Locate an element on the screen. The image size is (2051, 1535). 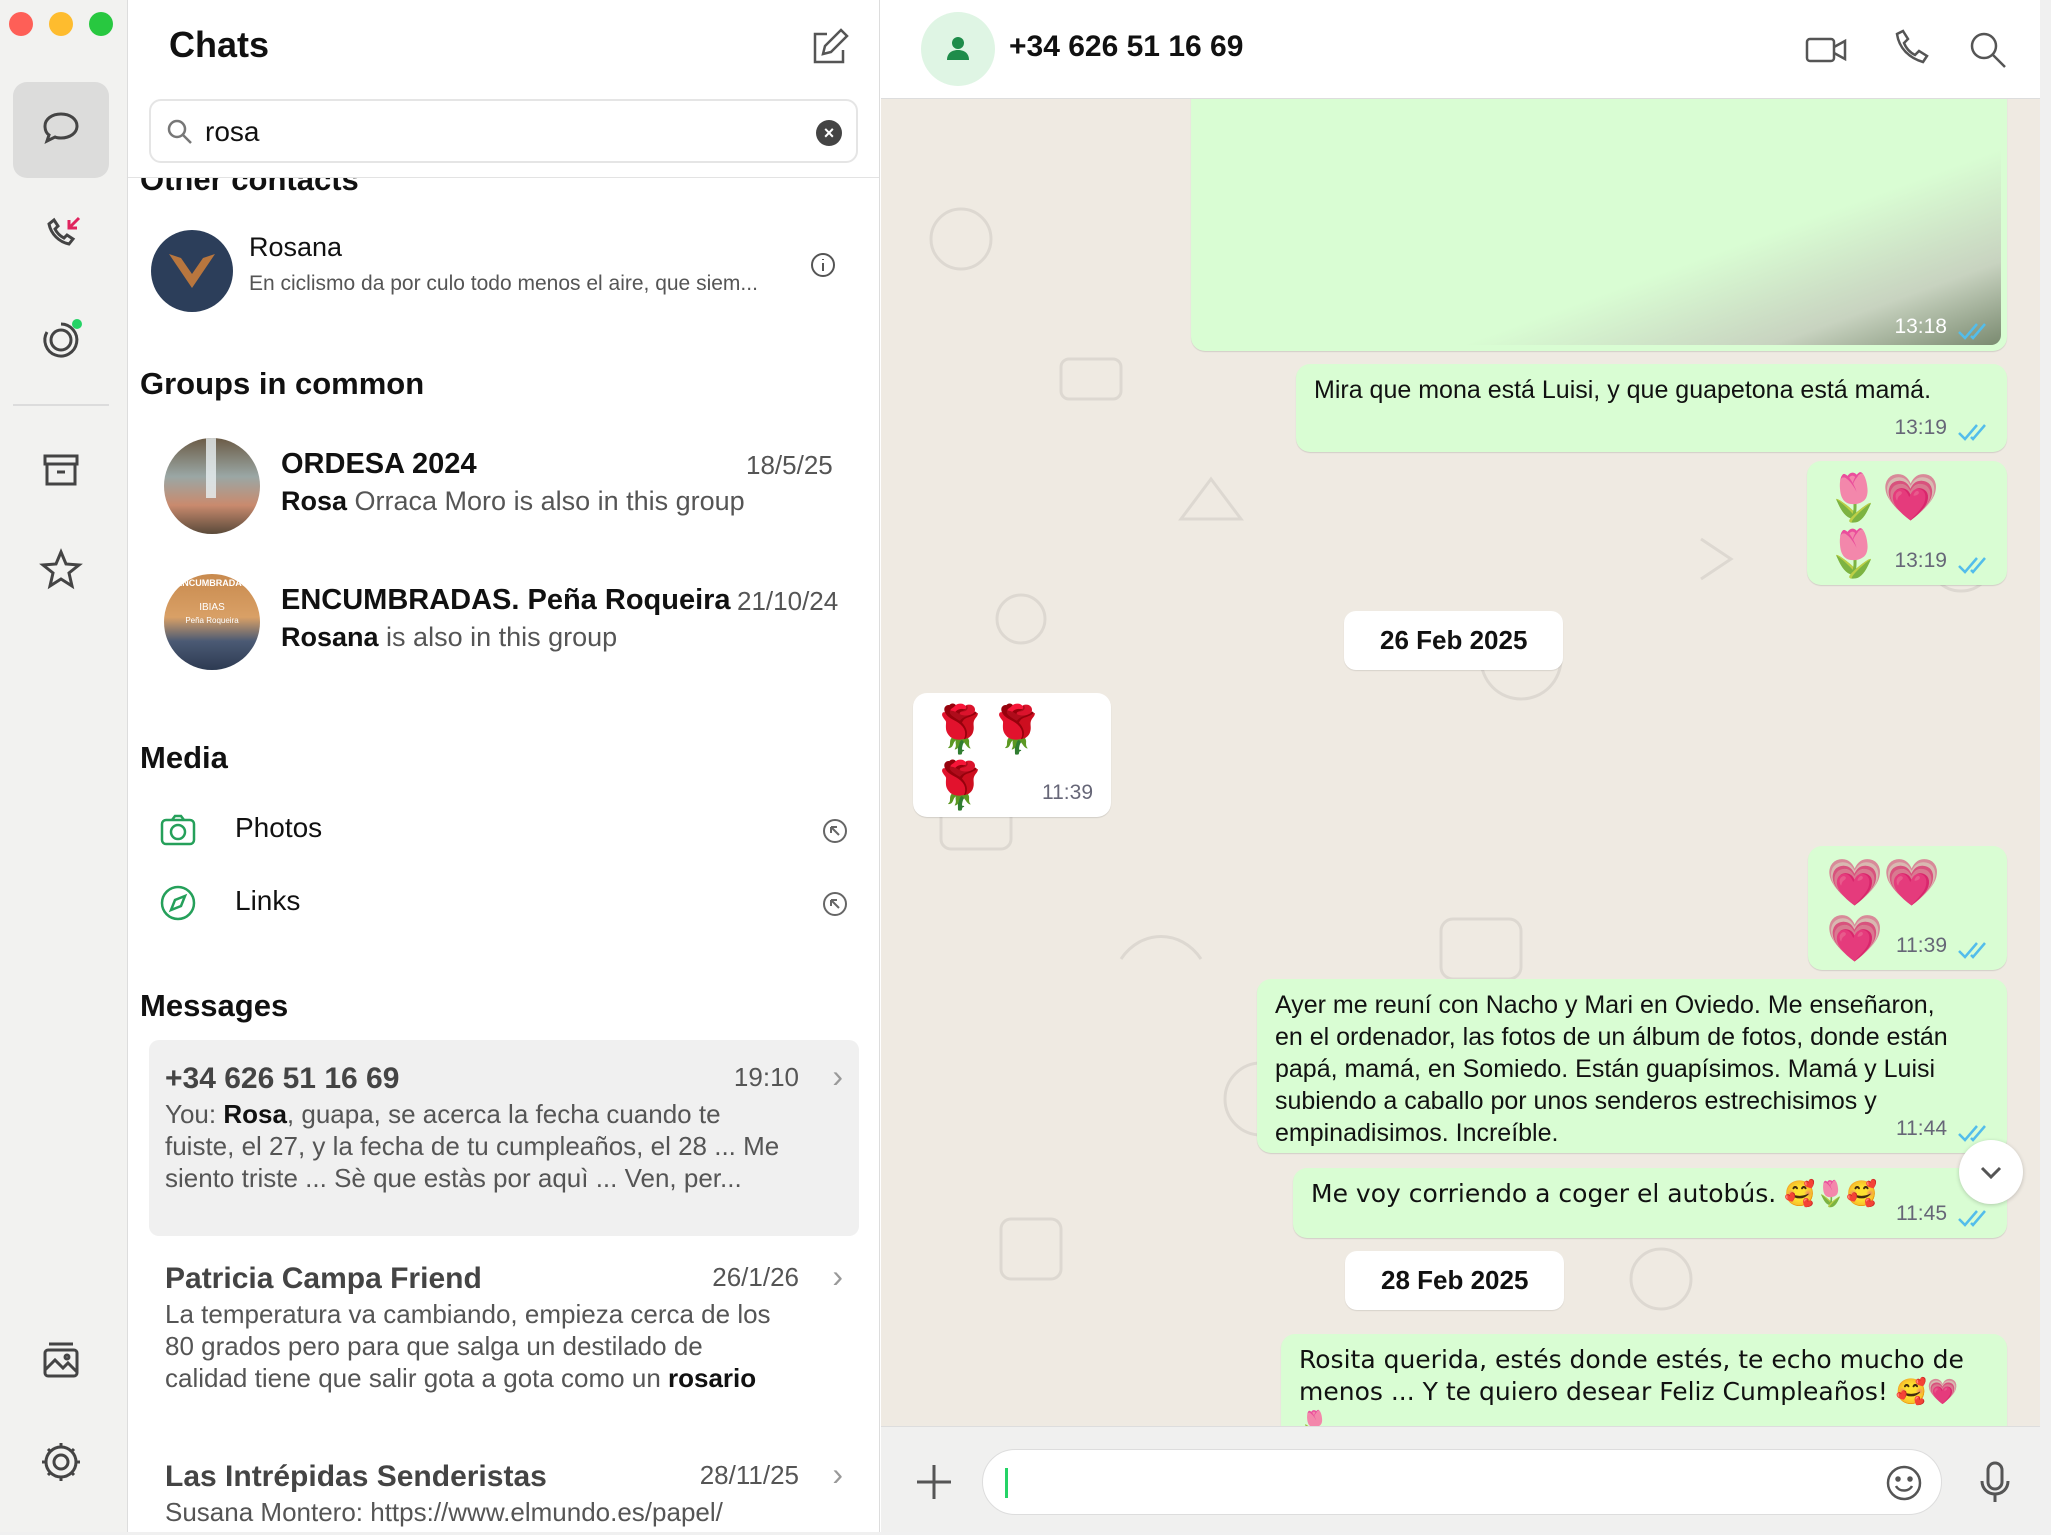
gallery-icon is located at coordinates (61, 1360).